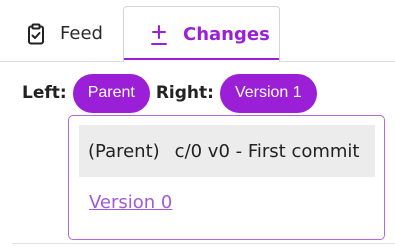  Describe the element at coordinates (36, 34) in the screenshot. I see `clipboard-check-icon` at that location.